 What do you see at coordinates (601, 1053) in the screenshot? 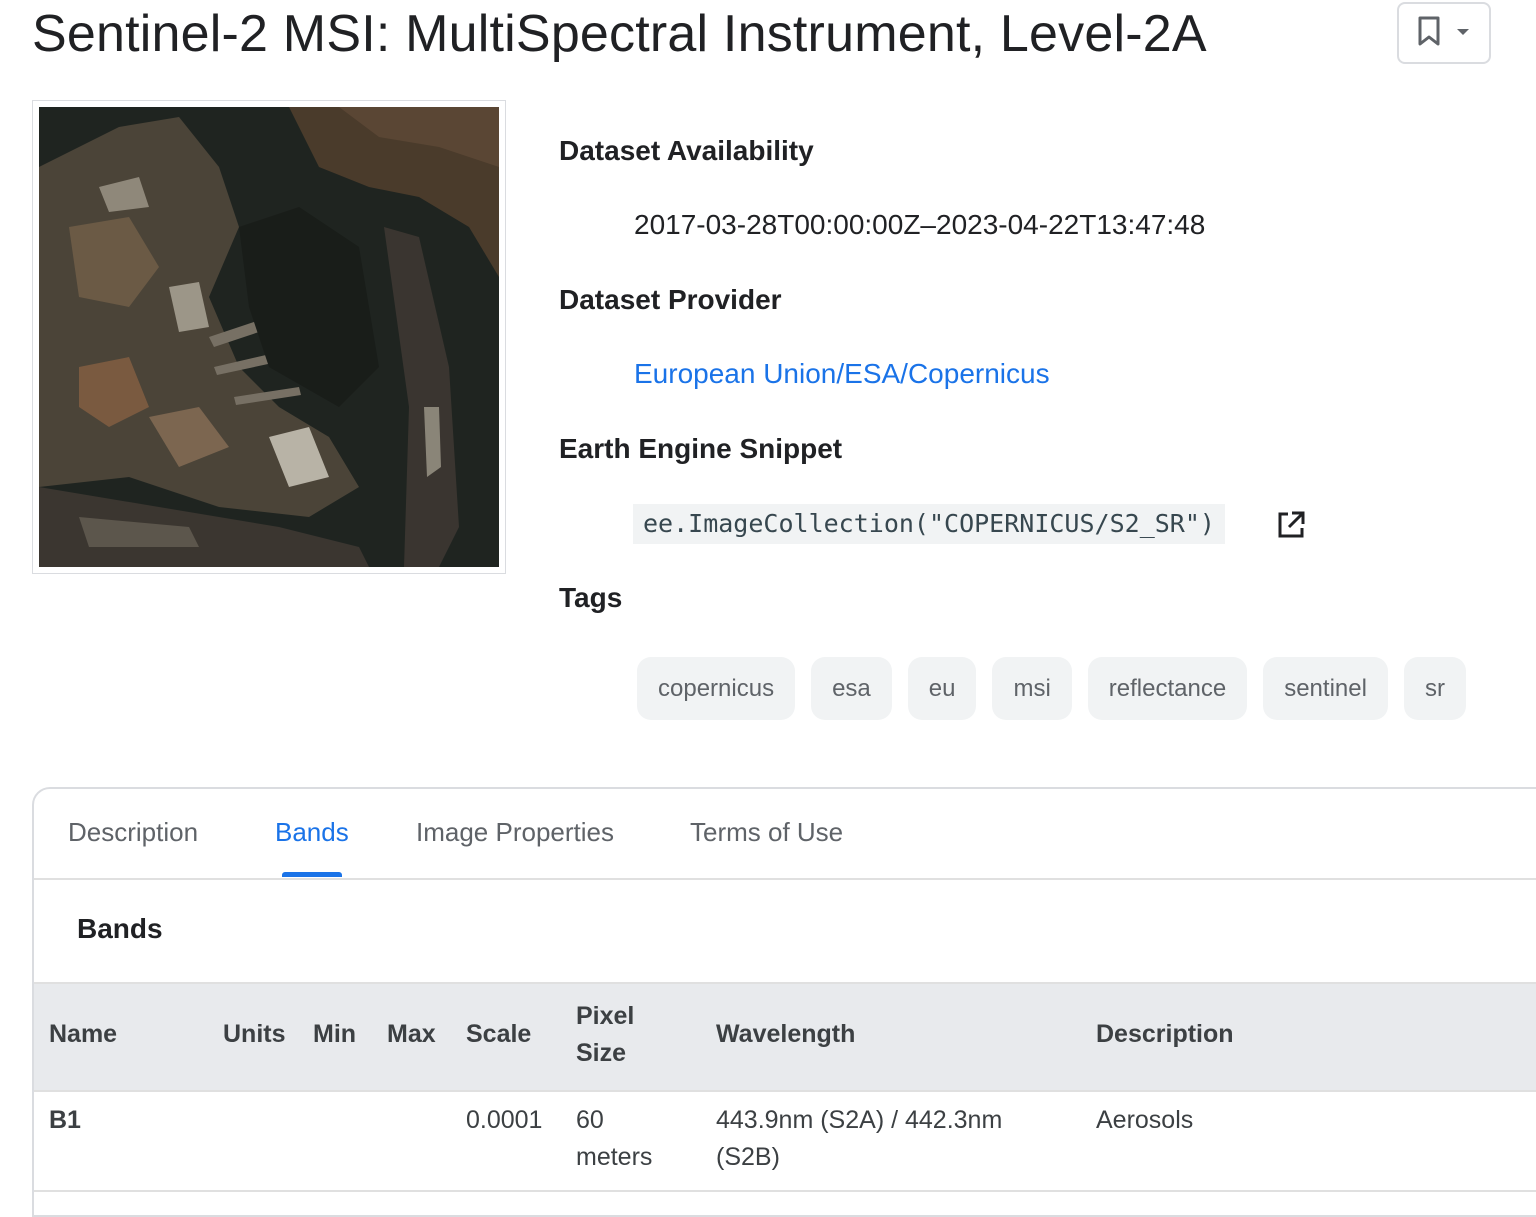
I see `column-header-pixel-size-line2: Size` at bounding box center [601, 1053].